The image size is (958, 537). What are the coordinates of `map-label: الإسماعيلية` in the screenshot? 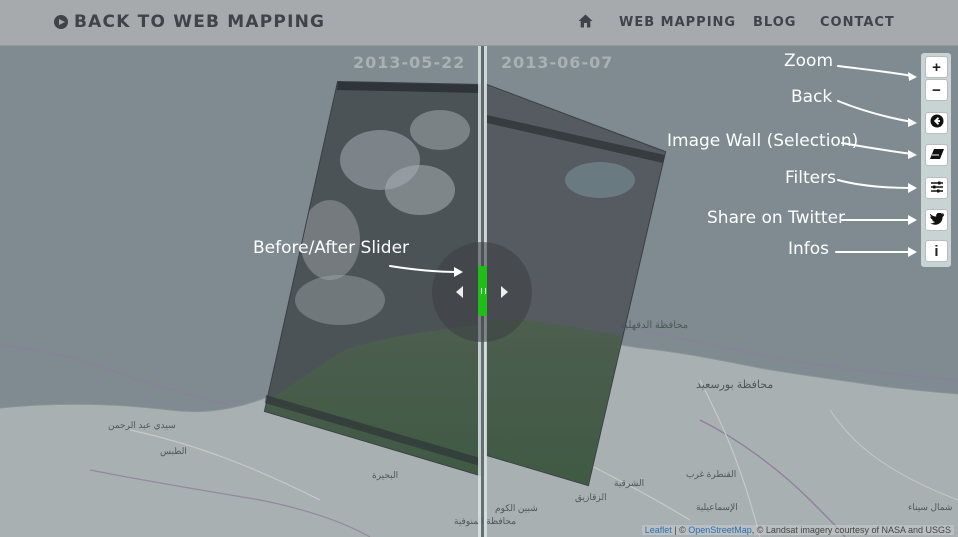 It's located at (717, 507).